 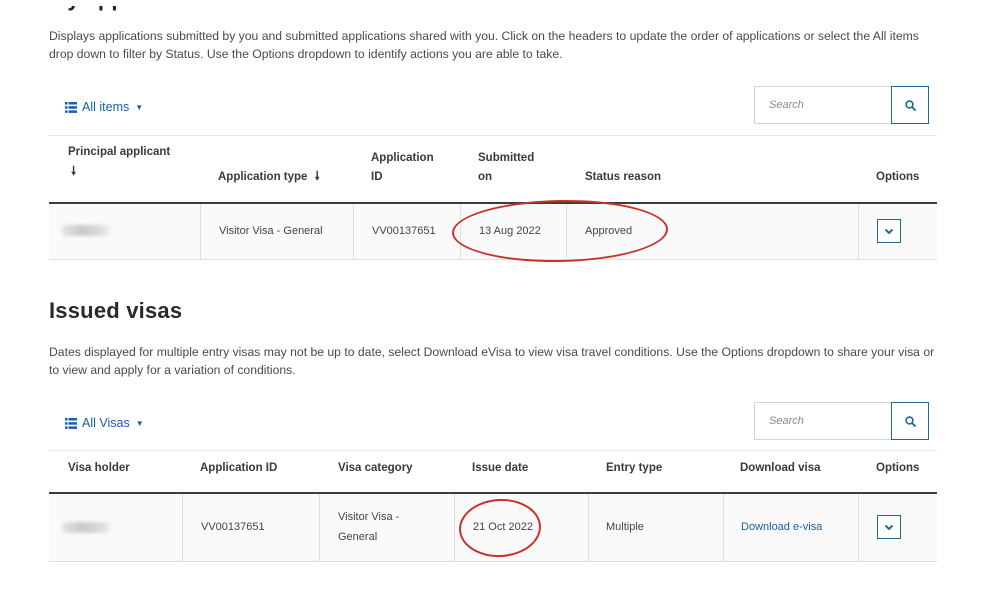 I want to click on header-type-label: Application type, so click(x=263, y=177).